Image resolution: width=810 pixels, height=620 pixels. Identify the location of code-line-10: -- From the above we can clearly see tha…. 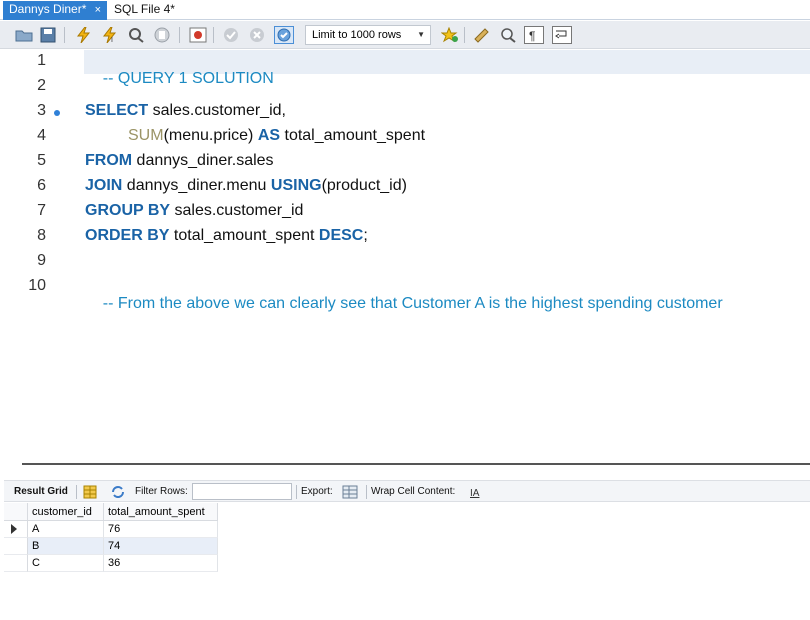
(404, 304).